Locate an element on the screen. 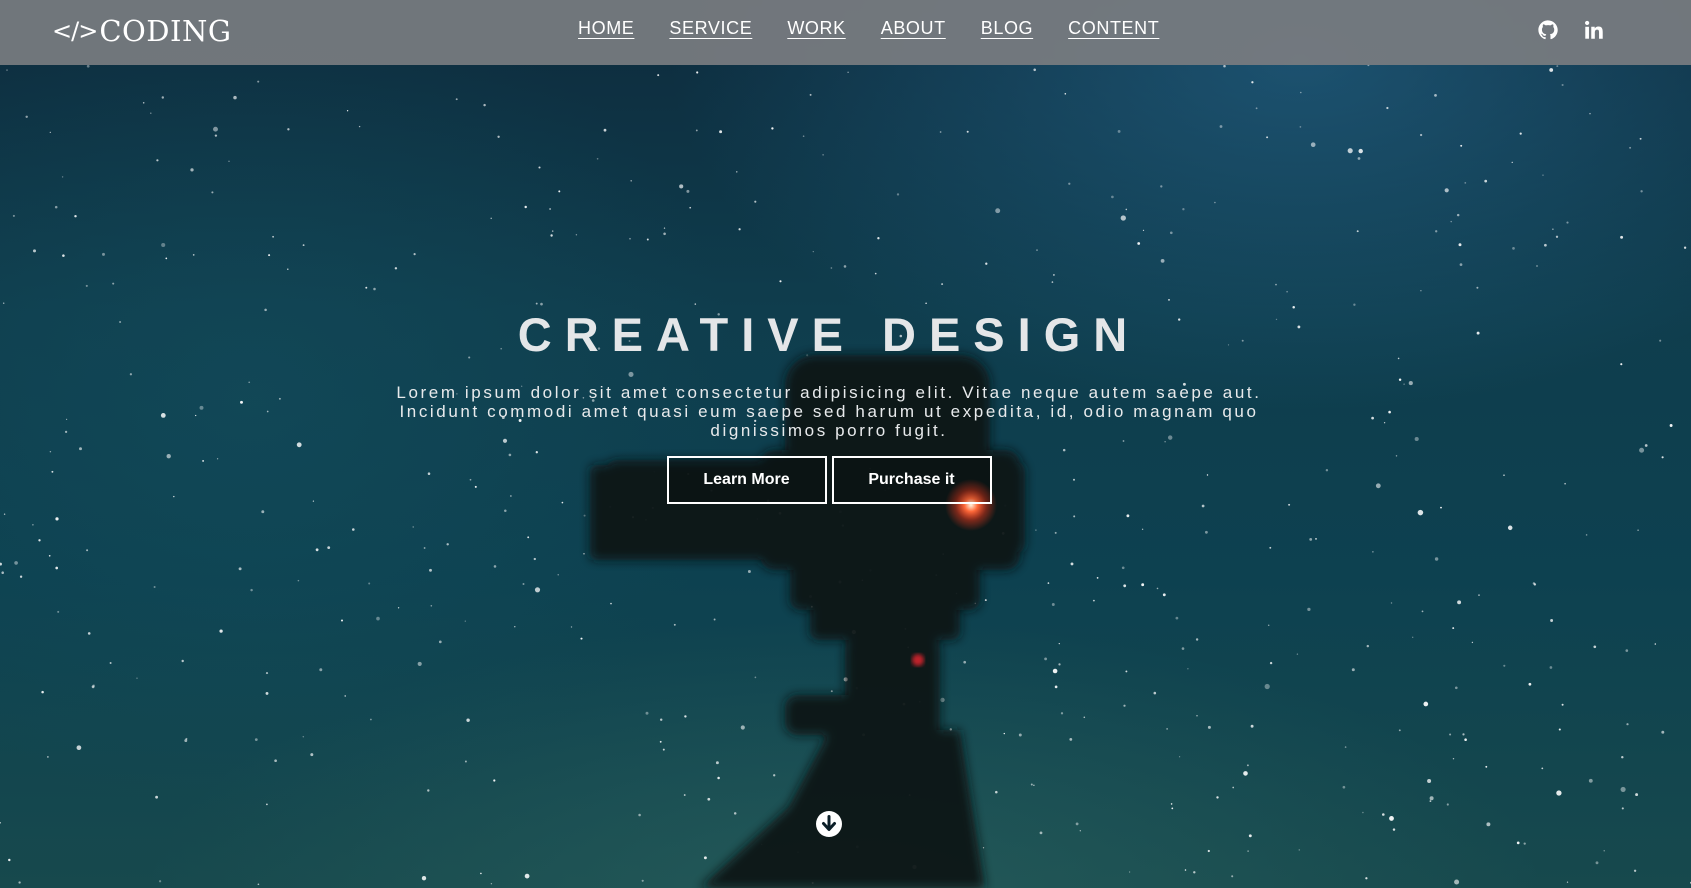  brand-logo: </> CODING is located at coordinates (142, 31).